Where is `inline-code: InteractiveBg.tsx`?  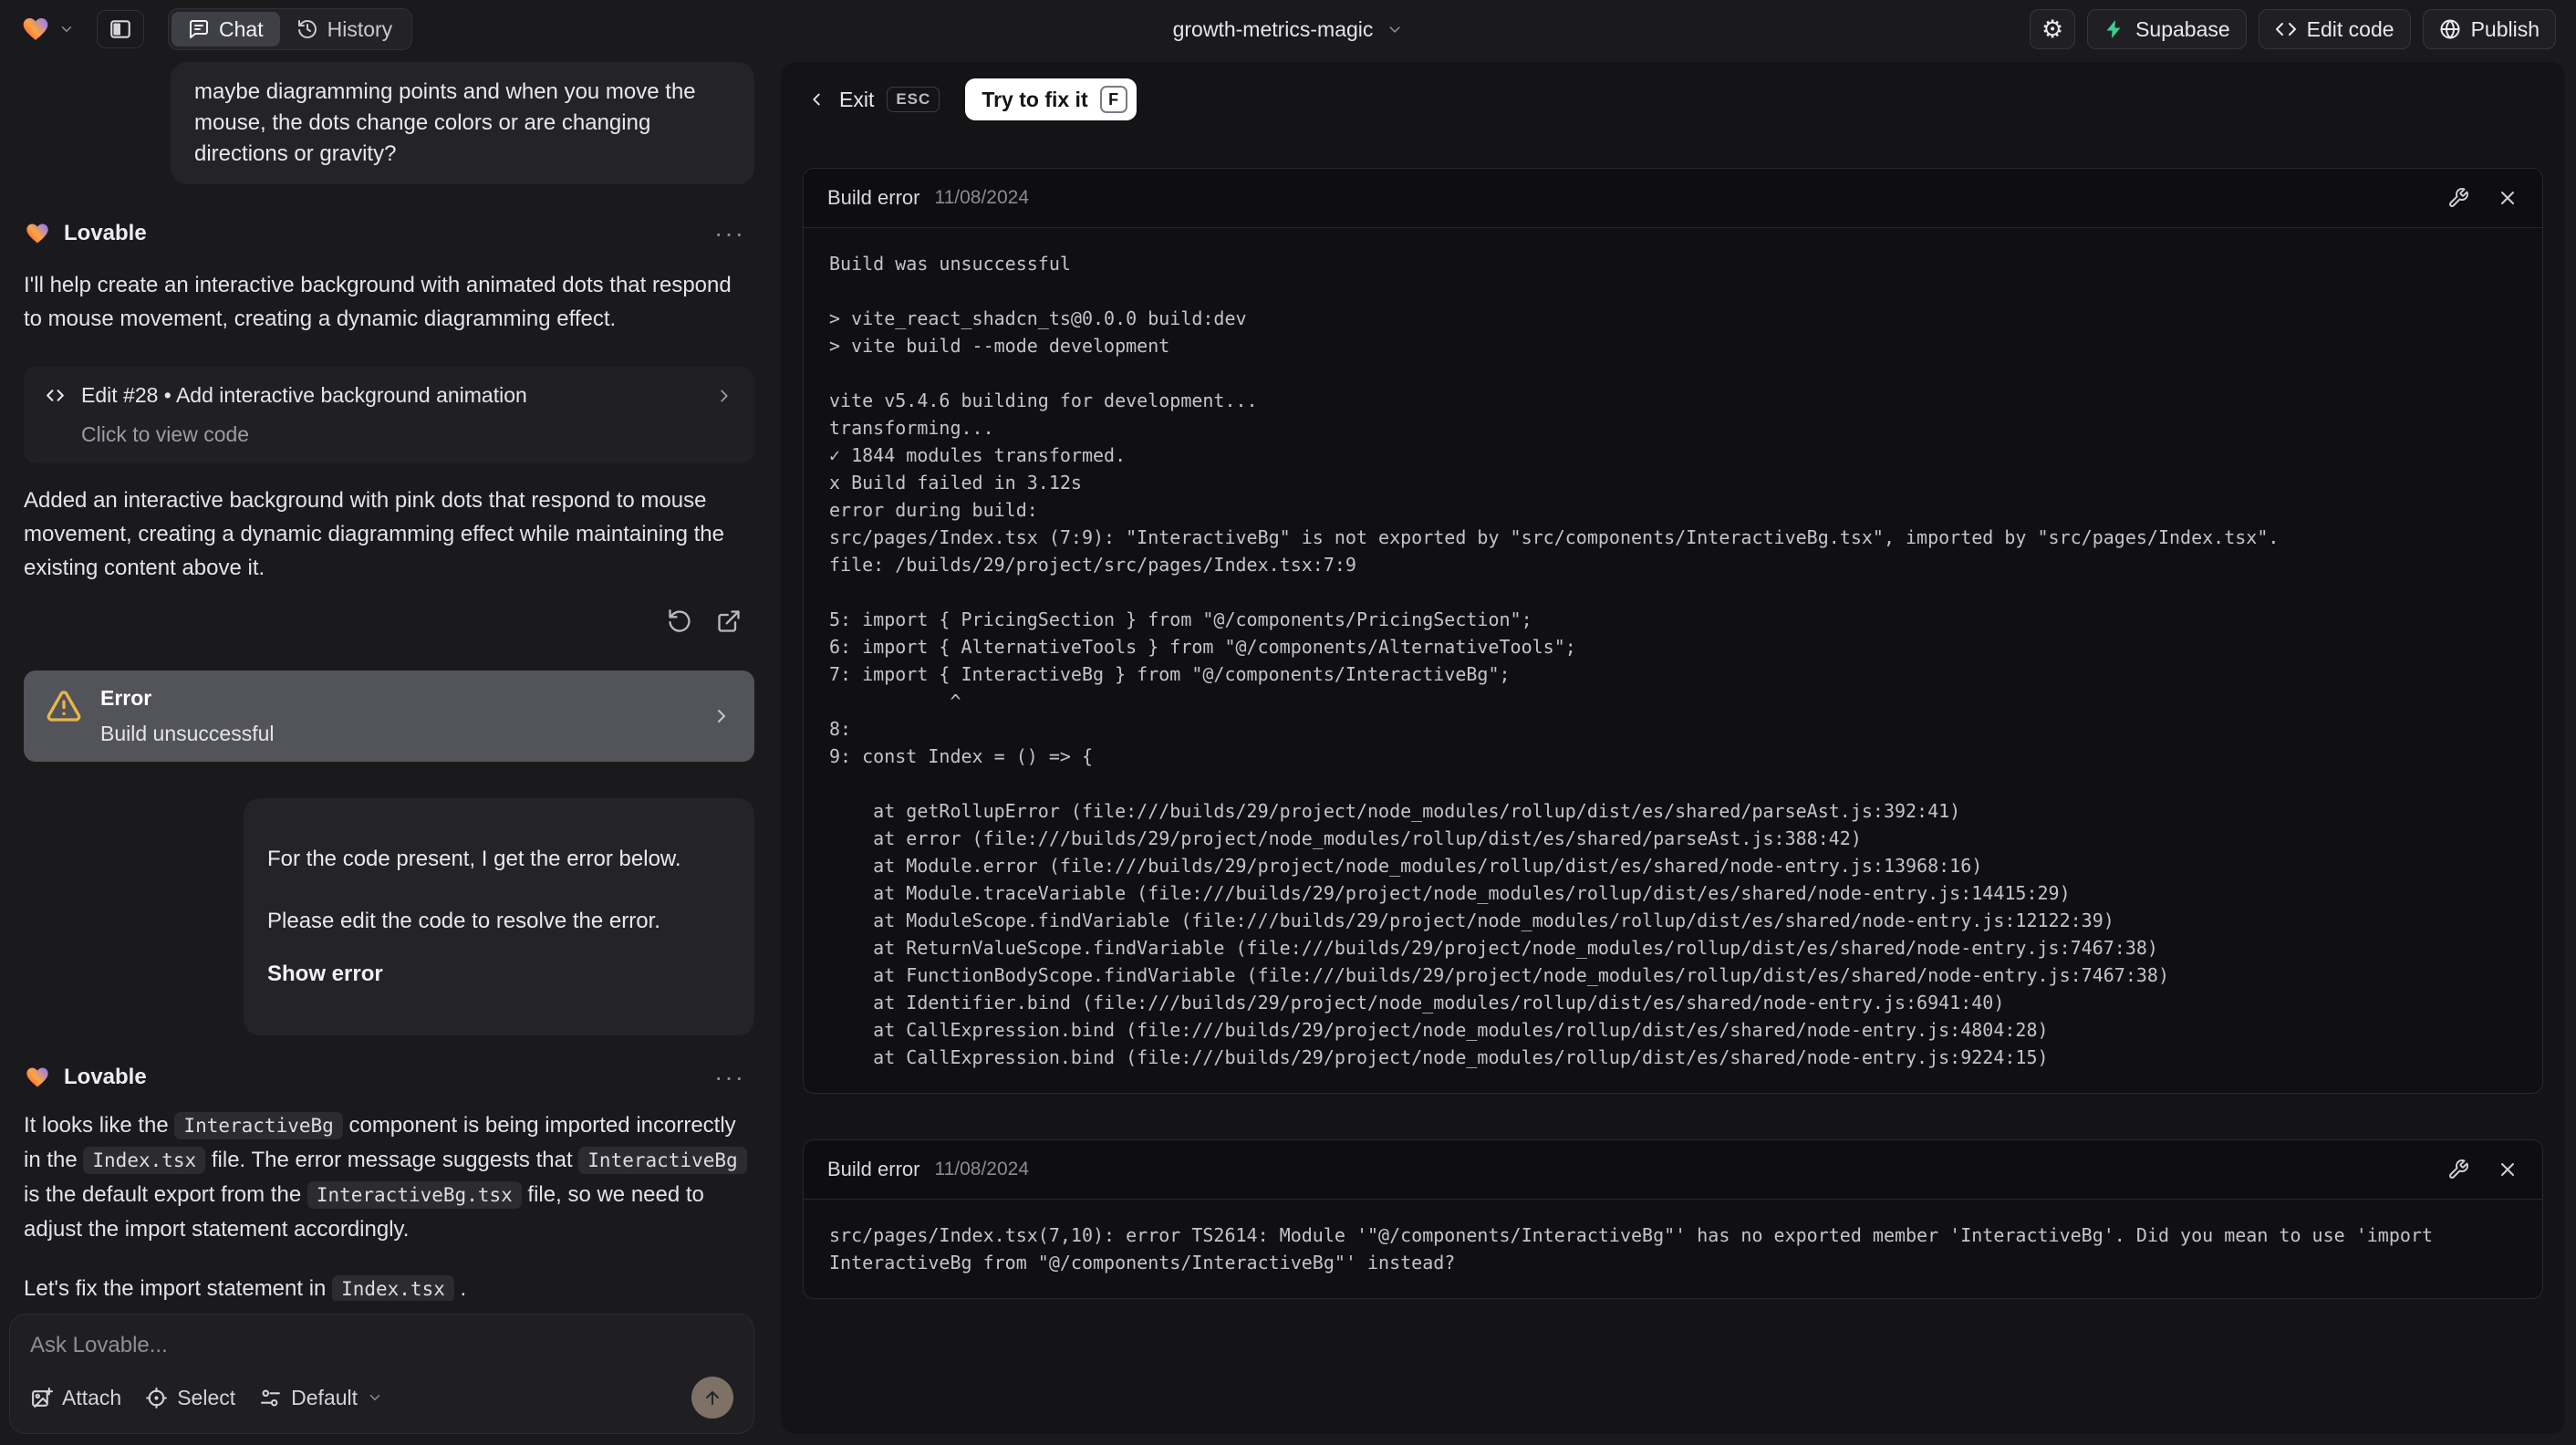 inline-code: InteractiveBg.tsx is located at coordinates (414, 1195).